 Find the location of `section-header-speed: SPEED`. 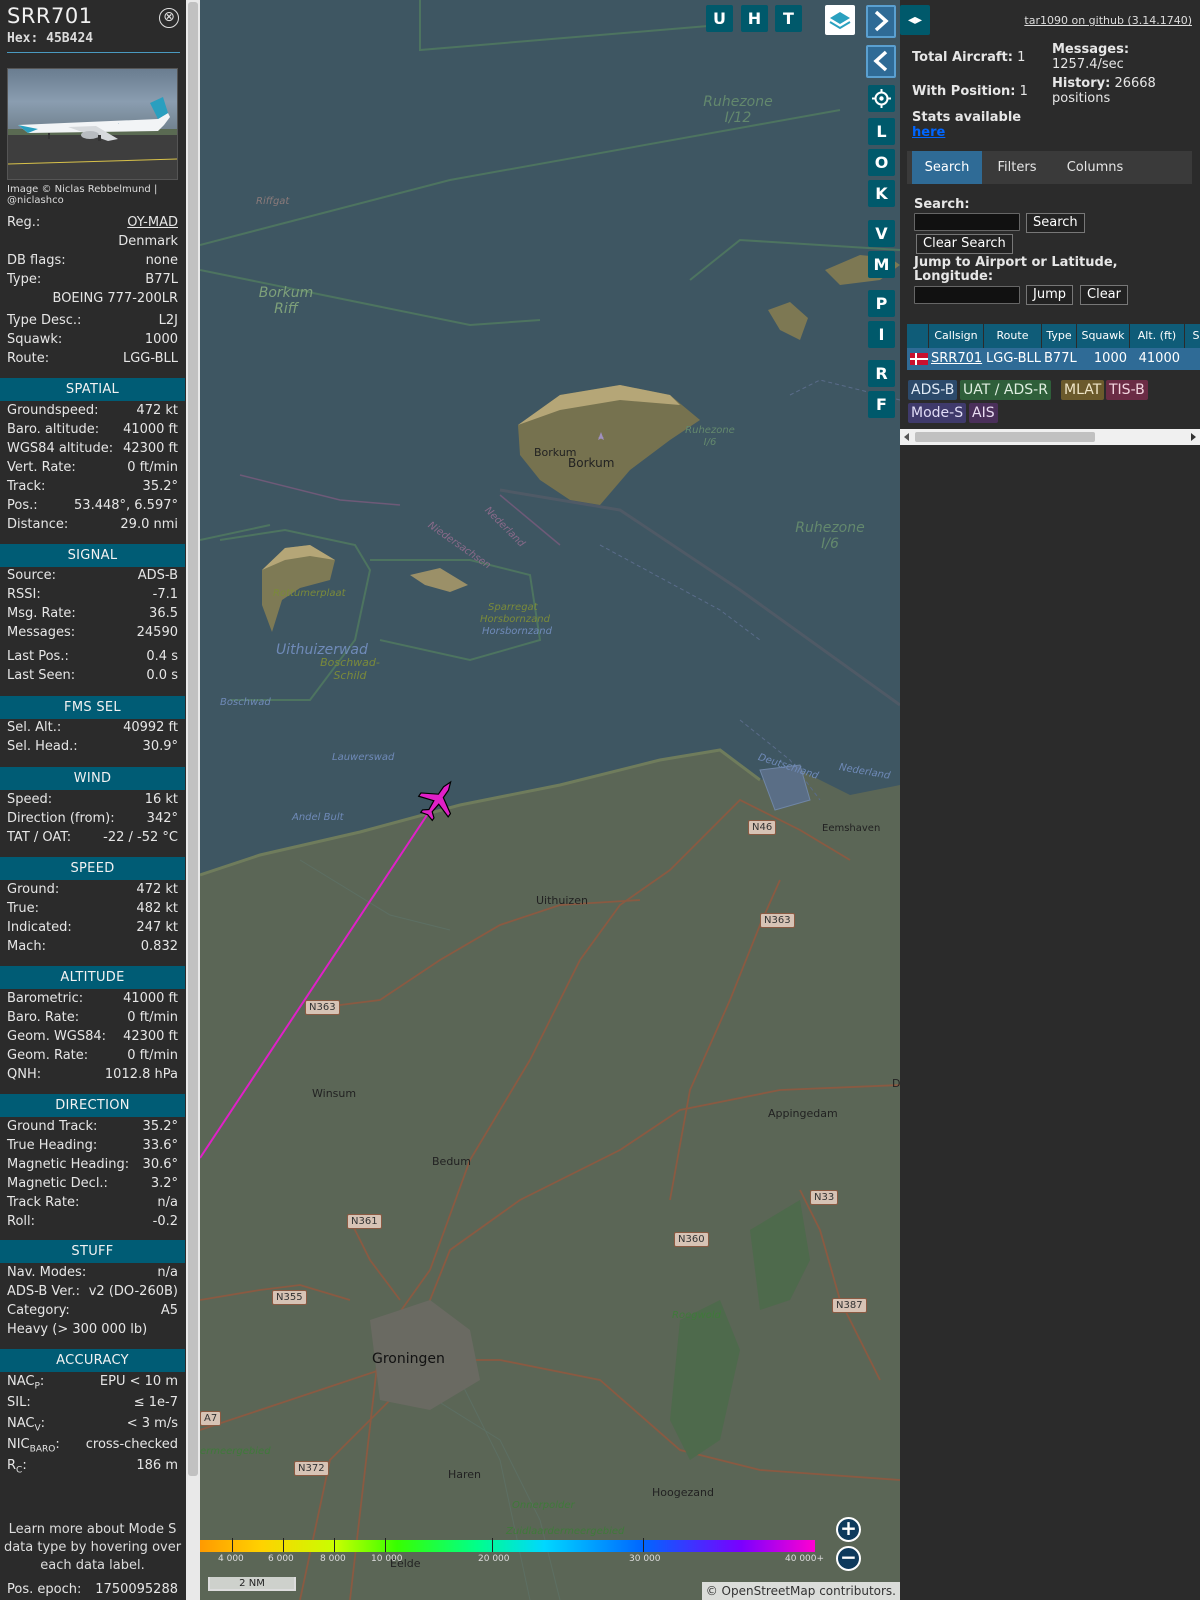

section-header-speed: SPEED is located at coordinates (92, 868).